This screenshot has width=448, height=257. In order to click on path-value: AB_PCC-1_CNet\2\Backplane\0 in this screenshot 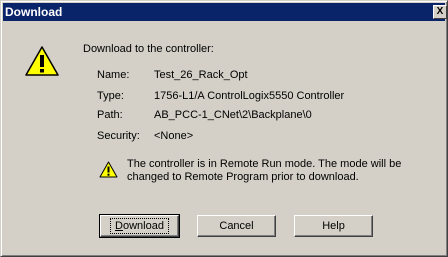, I will do `click(233, 115)`.